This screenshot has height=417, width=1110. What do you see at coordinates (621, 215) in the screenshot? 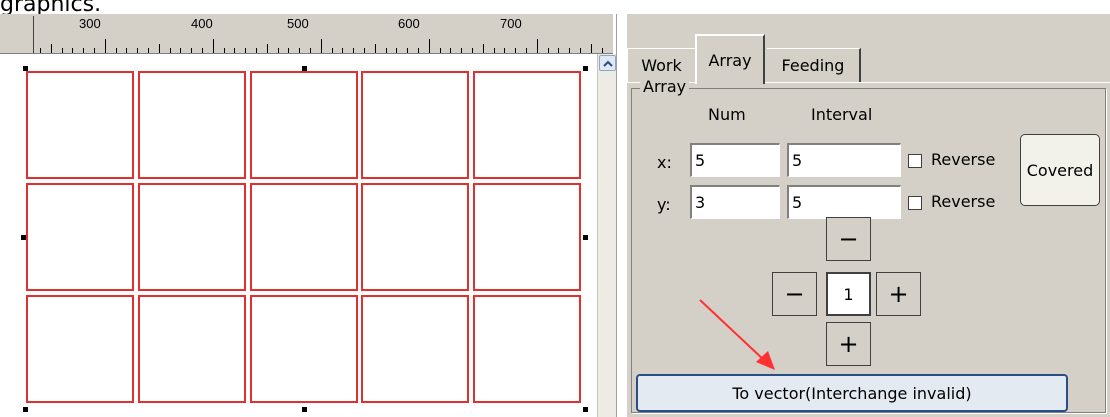
I see `panel-divider` at bounding box center [621, 215].